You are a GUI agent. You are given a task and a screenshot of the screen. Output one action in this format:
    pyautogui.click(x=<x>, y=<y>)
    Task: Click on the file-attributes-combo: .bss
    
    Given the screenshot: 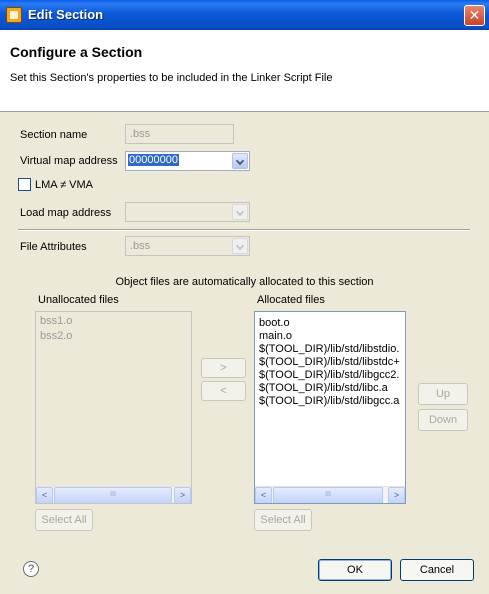 What is the action you would take?
    pyautogui.click(x=187, y=246)
    